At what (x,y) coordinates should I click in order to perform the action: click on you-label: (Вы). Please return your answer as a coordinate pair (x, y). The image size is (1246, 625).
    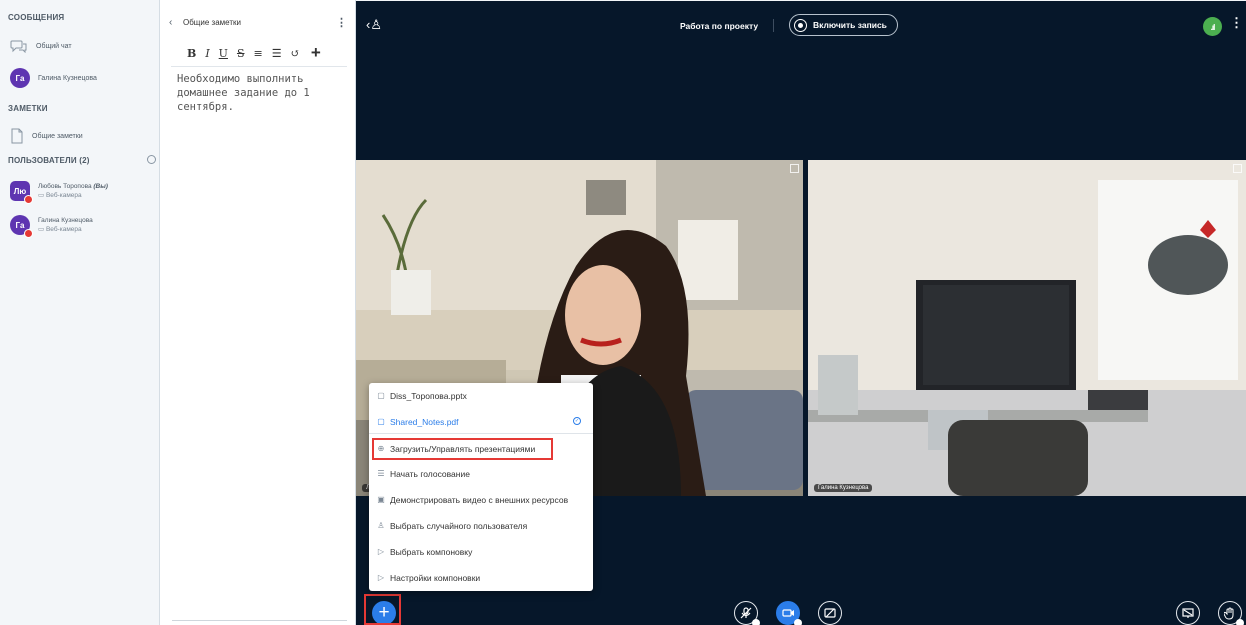
    Looking at the image, I should click on (100, 186).